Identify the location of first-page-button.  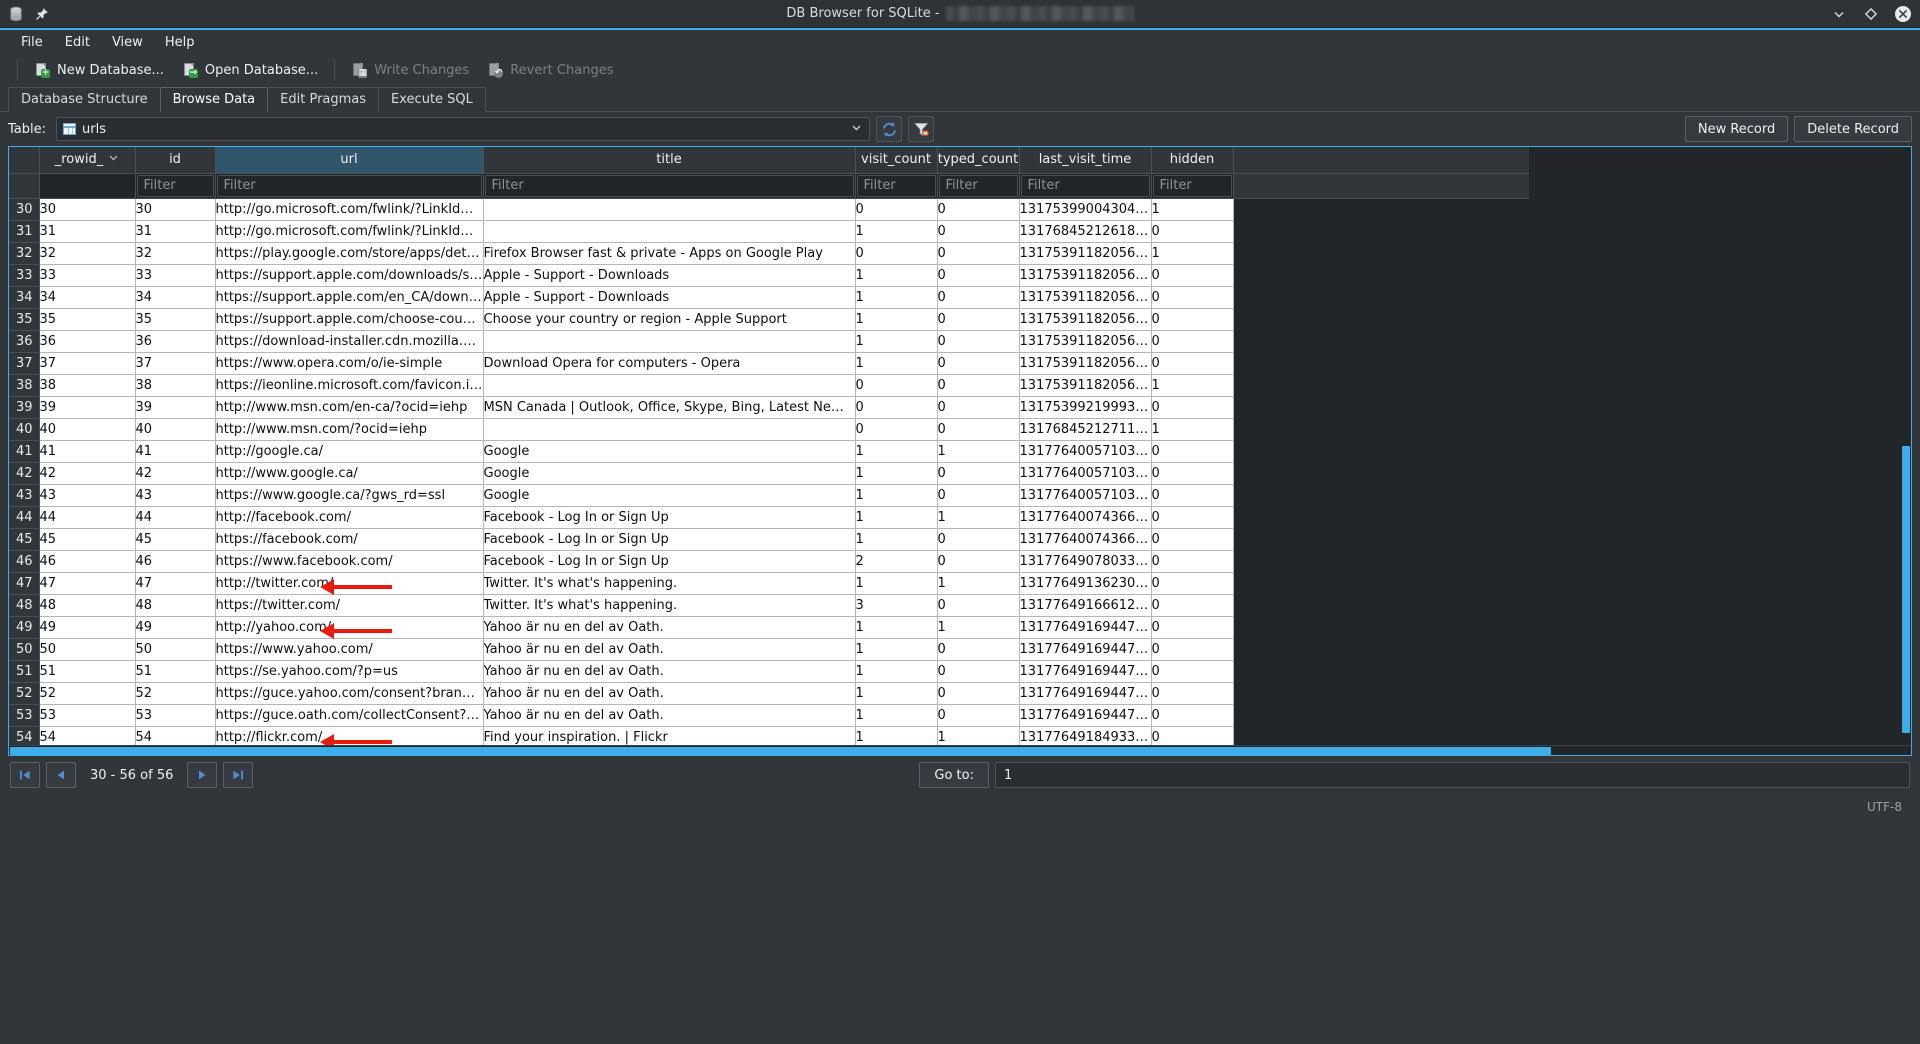
(25, 775).